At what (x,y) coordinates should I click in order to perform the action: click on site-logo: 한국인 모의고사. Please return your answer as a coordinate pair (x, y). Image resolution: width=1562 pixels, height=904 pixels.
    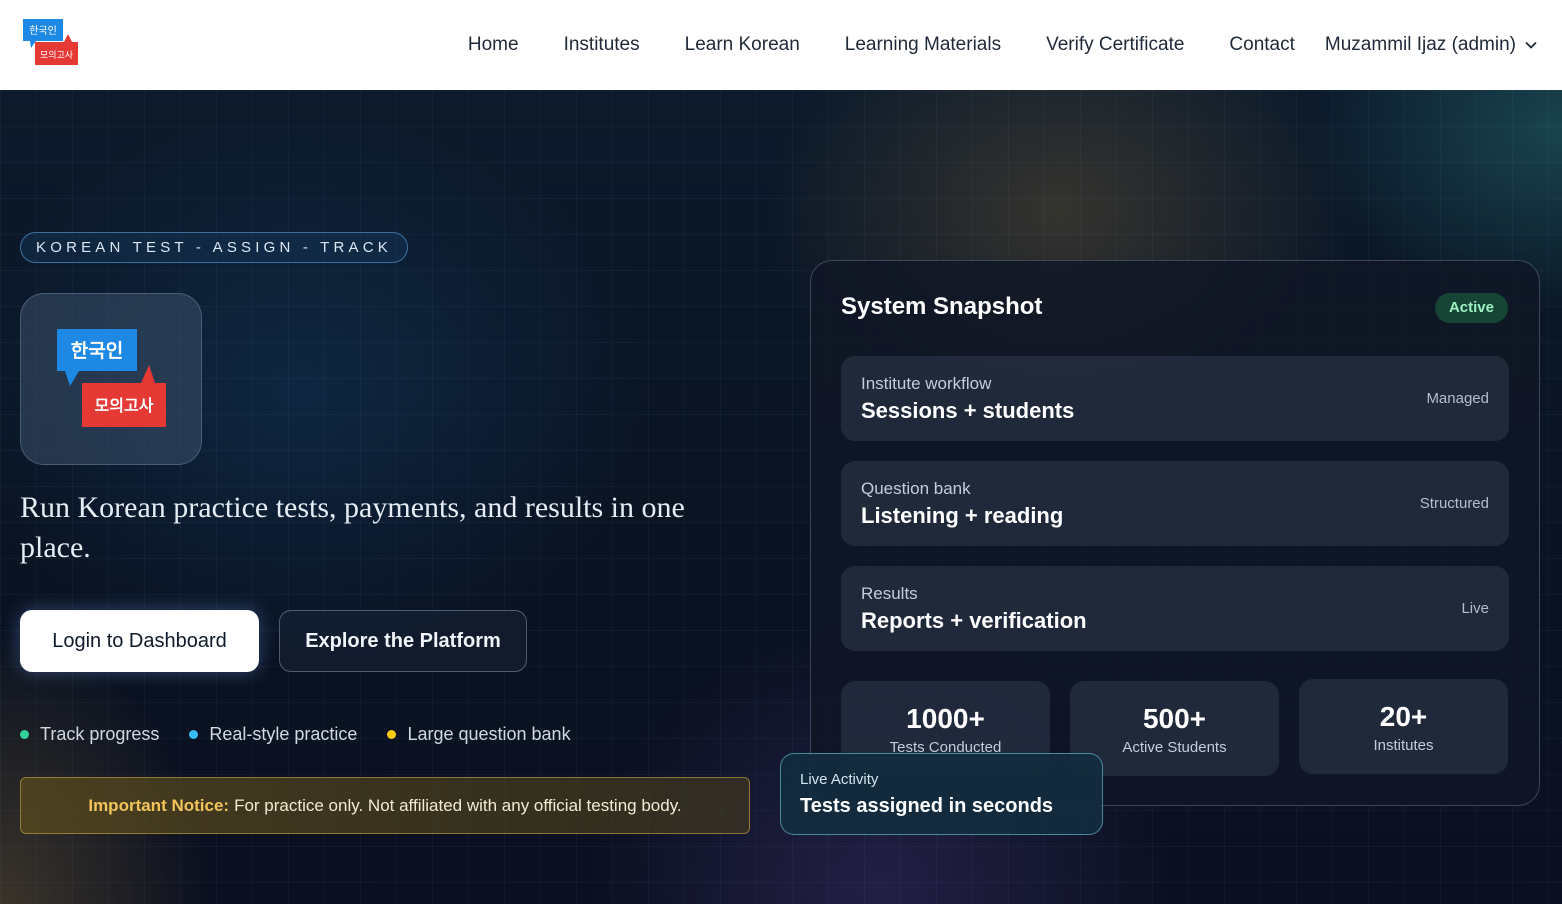
    Looking at the image, I should click on (51, 44).